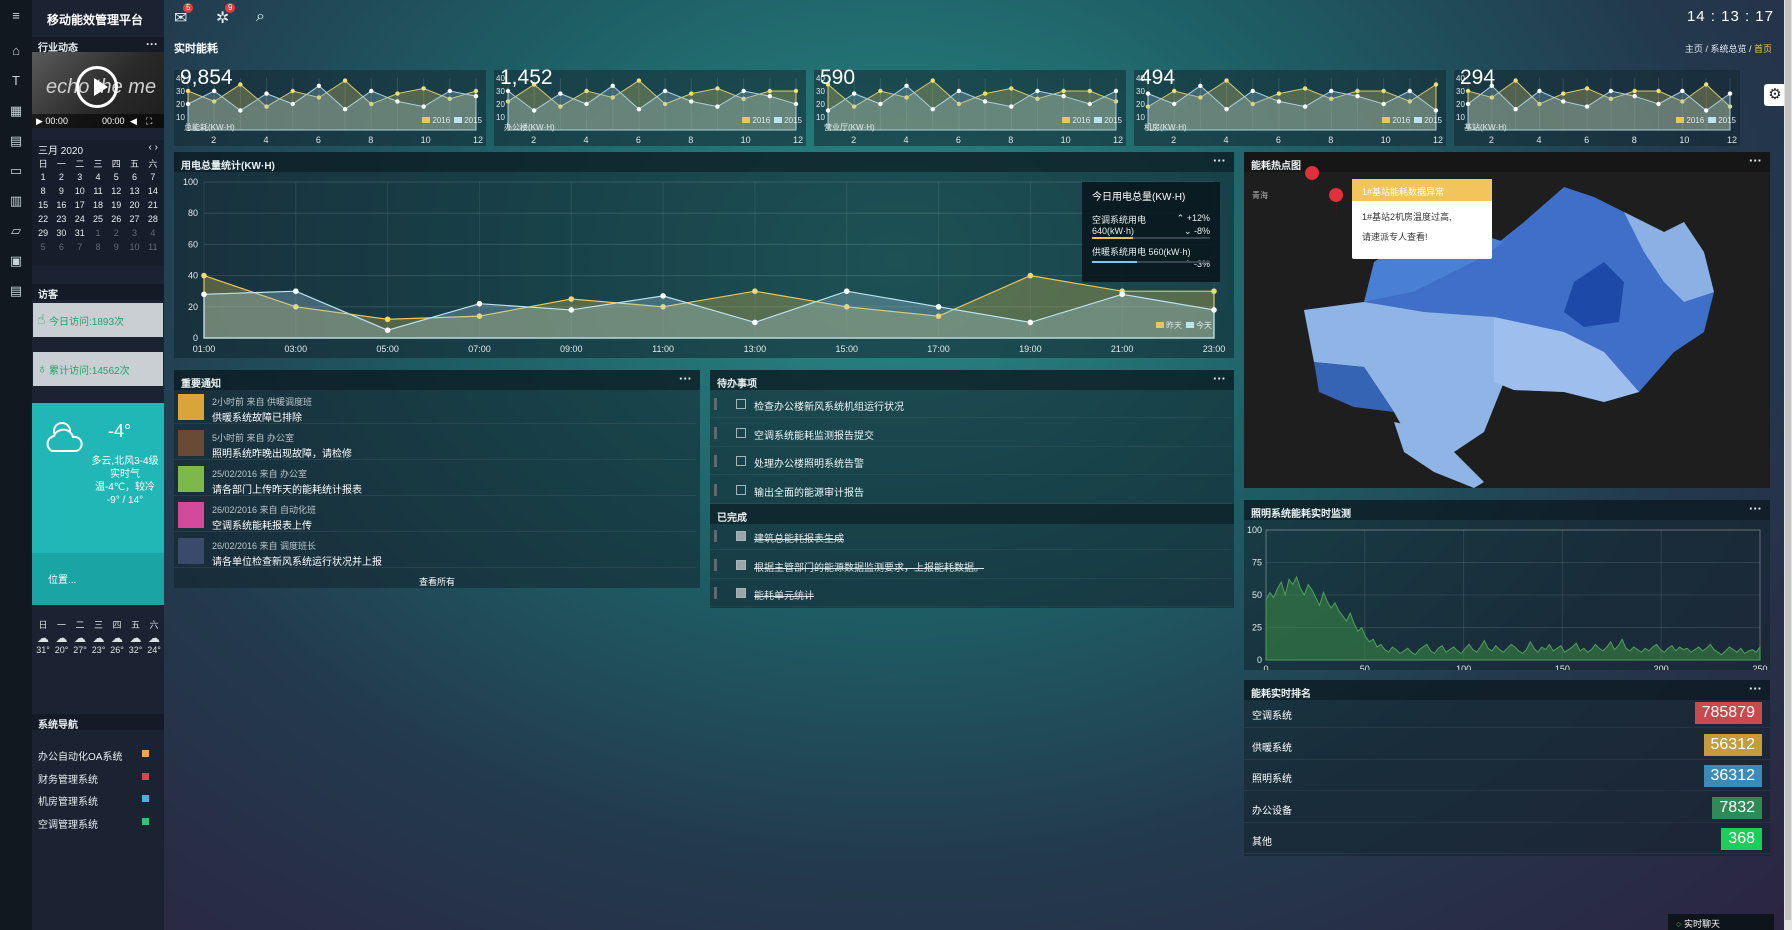  Describe the element at coordinates (16, 141) in the screenshot. I see `document-icon: ▤` at that location.